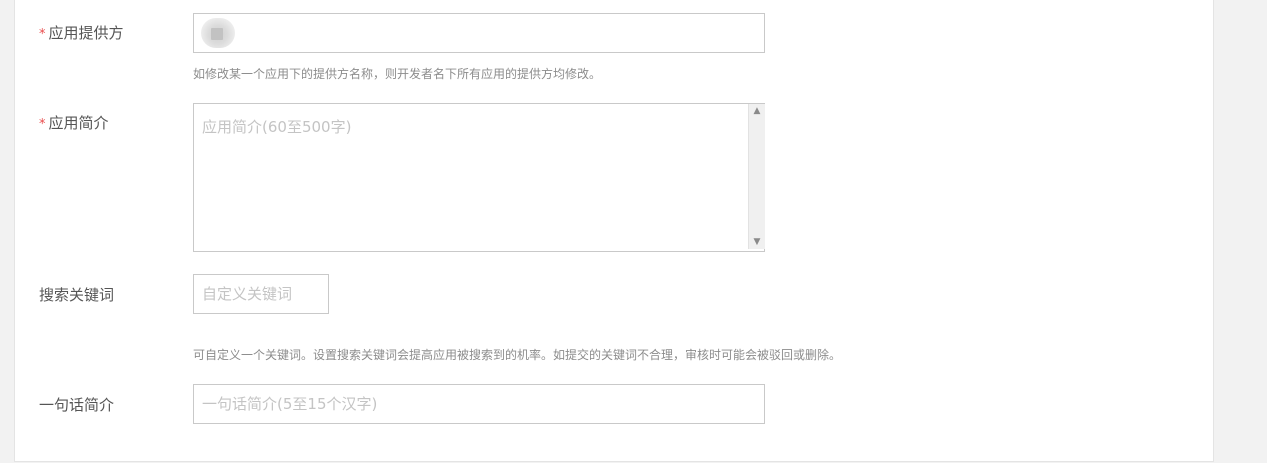 This screenshot has height=463, width=1267. I want to click on blurred-provider-name, so click(218, 33).